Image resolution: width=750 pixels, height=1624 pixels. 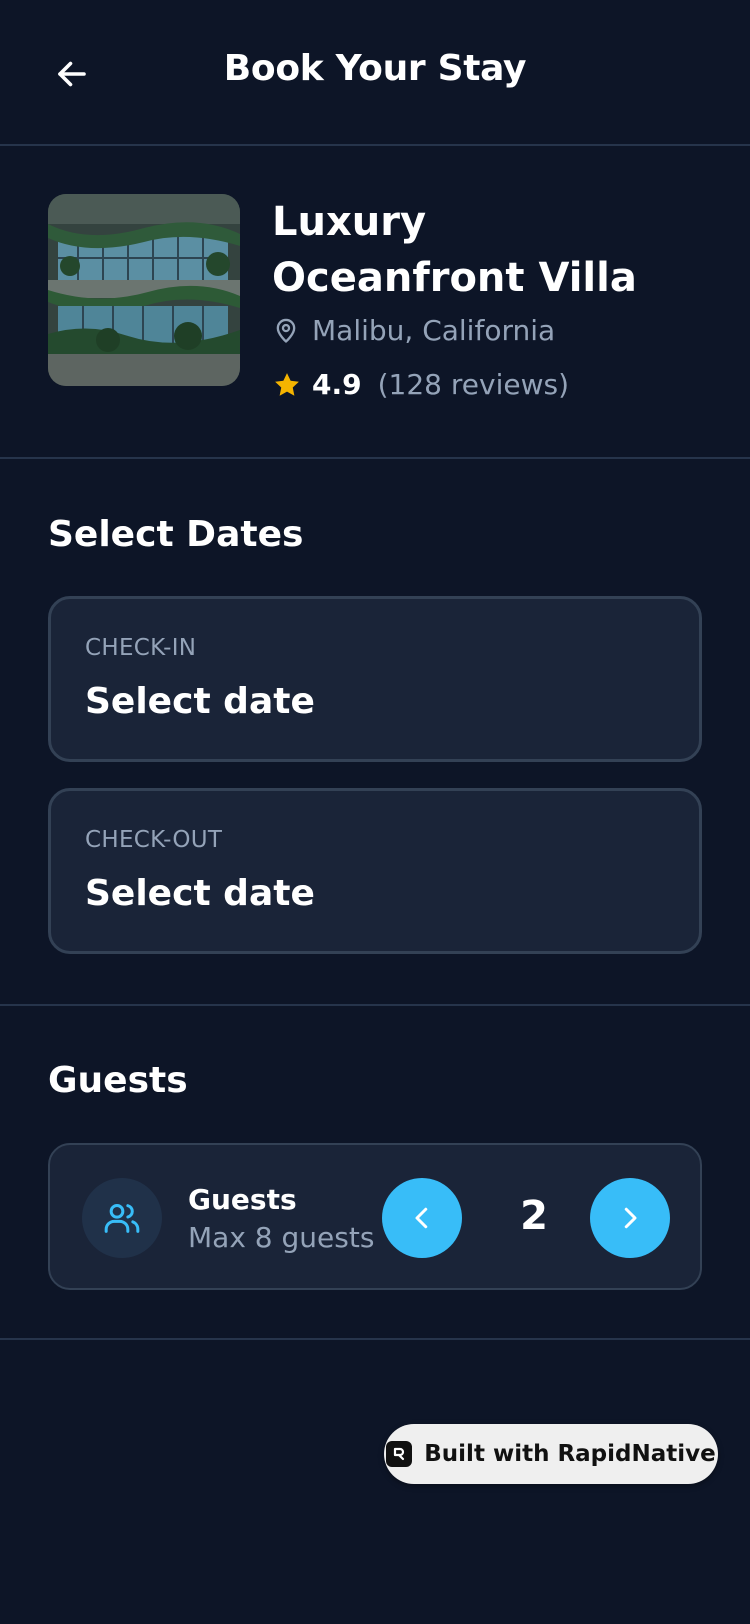 What do you see at coordinates (375, 68) in the screenshot?
I see `page-title: Book Your Stay` at bounding box center [375, 68].